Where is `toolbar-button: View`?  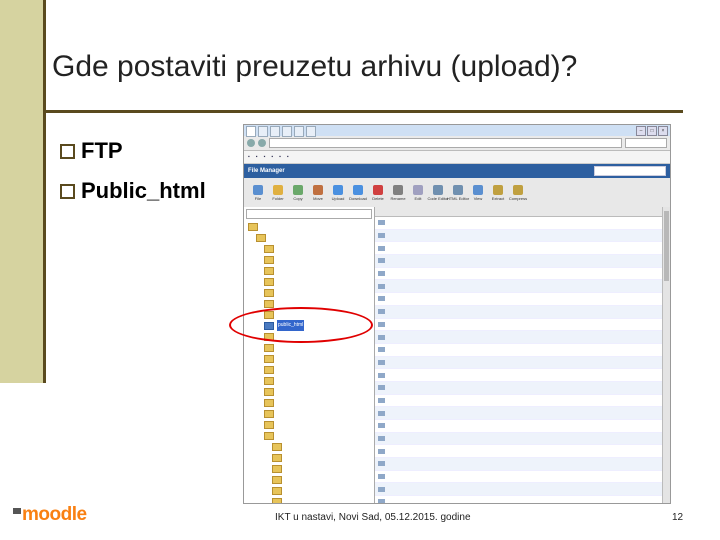 toolbar-button: View is located at coordinates (478, 193).